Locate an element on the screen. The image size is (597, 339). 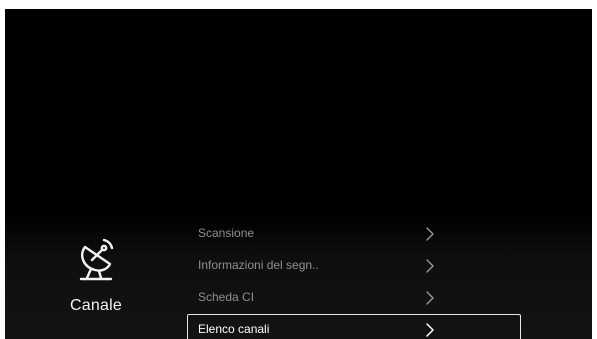
satellite-dish-icon is located at coordinates (96, 259).